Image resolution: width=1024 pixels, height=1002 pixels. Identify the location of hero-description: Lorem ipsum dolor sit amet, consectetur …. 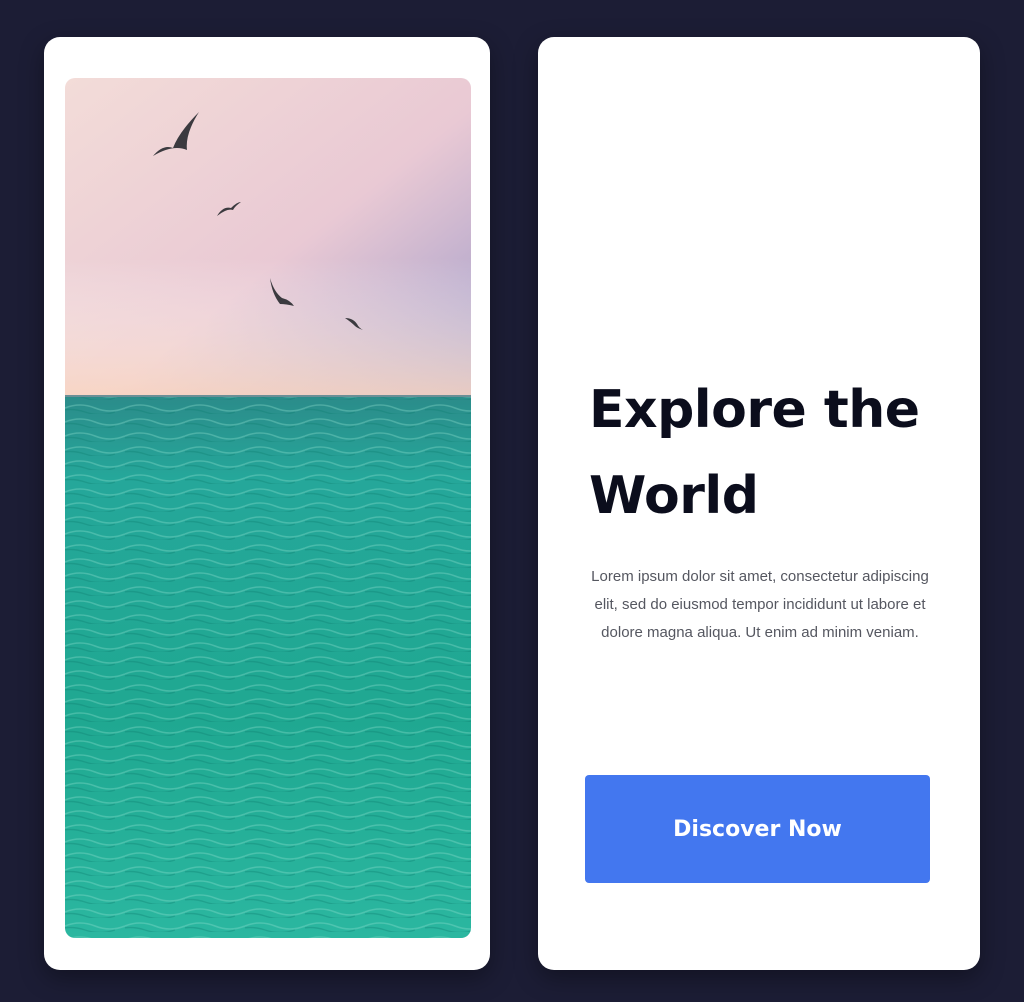
(760, 604).